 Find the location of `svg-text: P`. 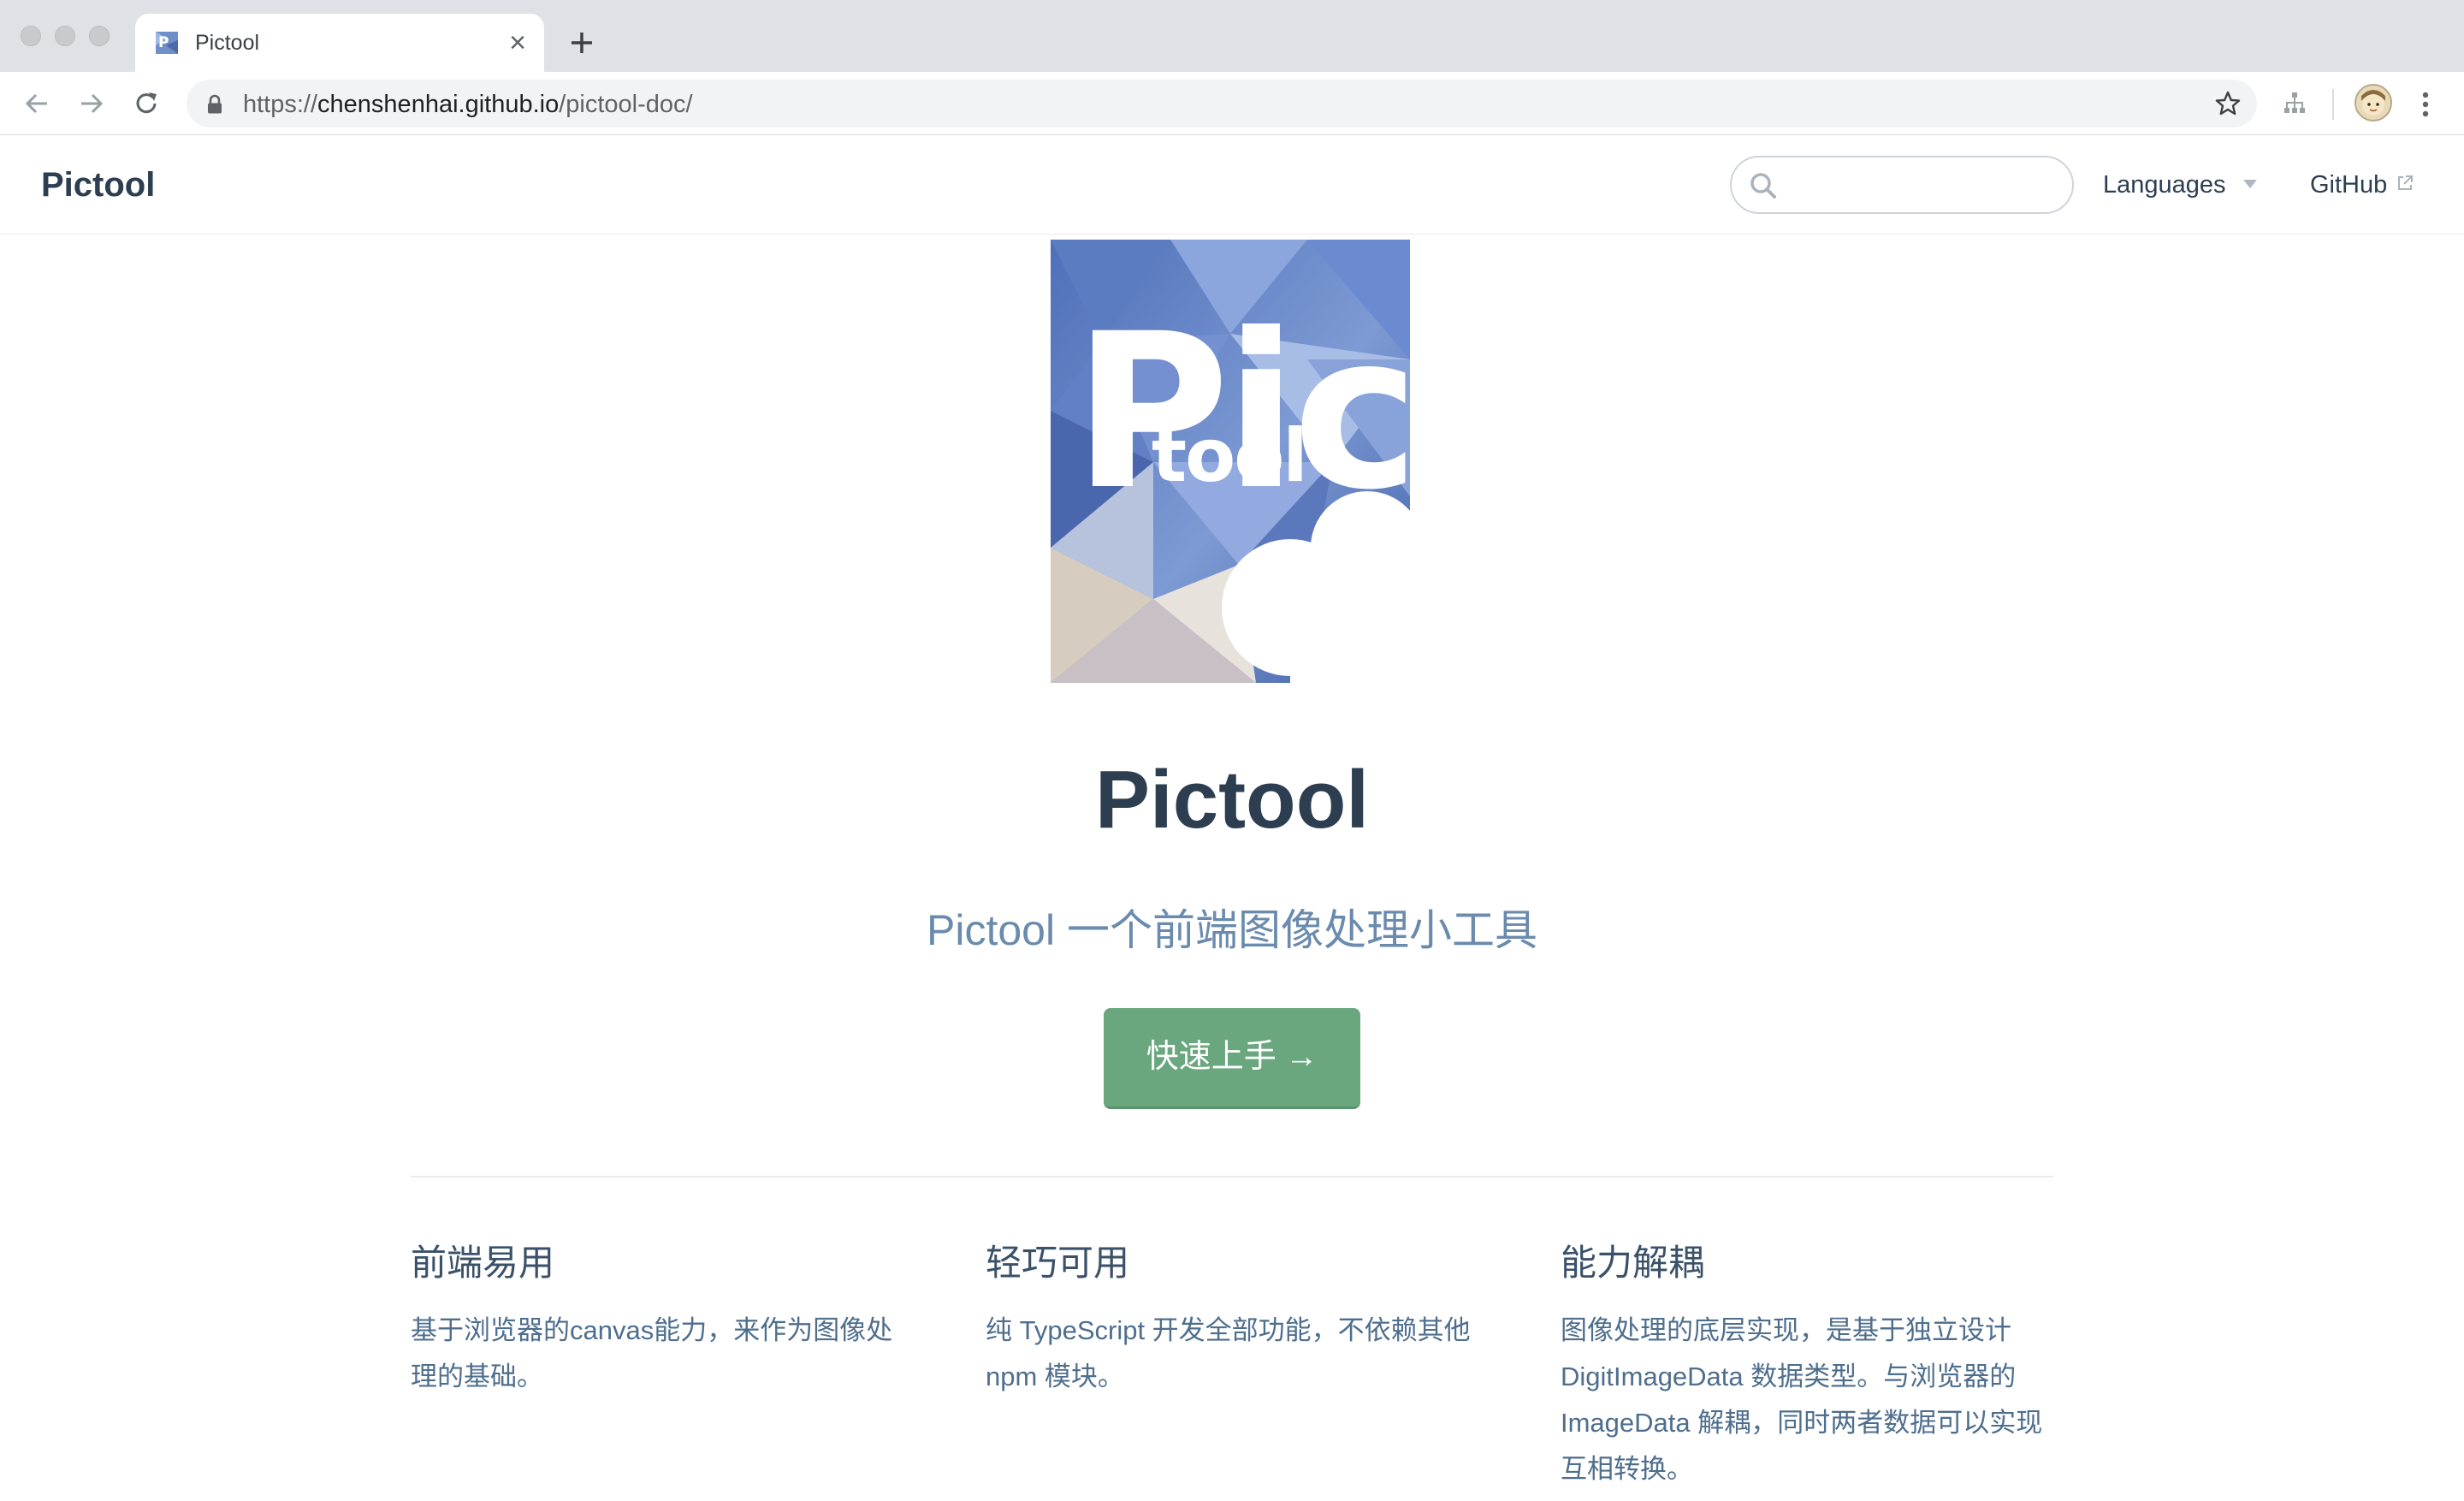

svg-text: P is located at coordinates (163, 43).